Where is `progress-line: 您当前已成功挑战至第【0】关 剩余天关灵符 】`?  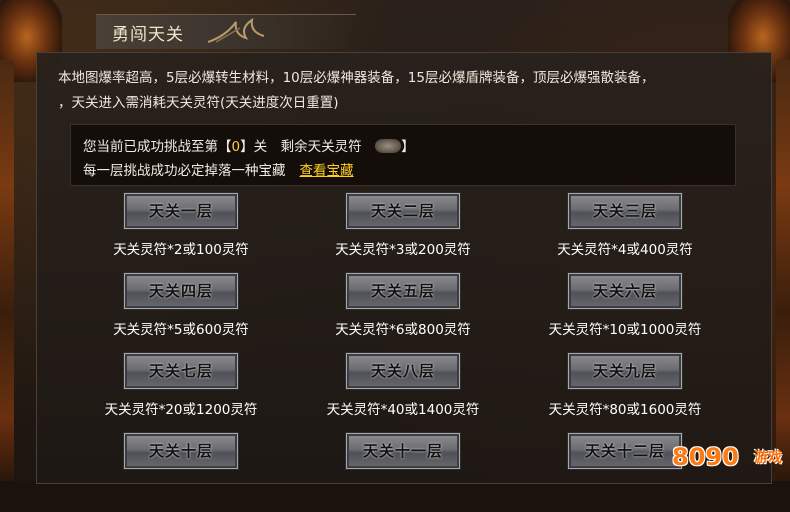
progress-line: 您当前已成功挑战至第【0】关 剩余天关灵符 】 is located at coordinates (249, 145).